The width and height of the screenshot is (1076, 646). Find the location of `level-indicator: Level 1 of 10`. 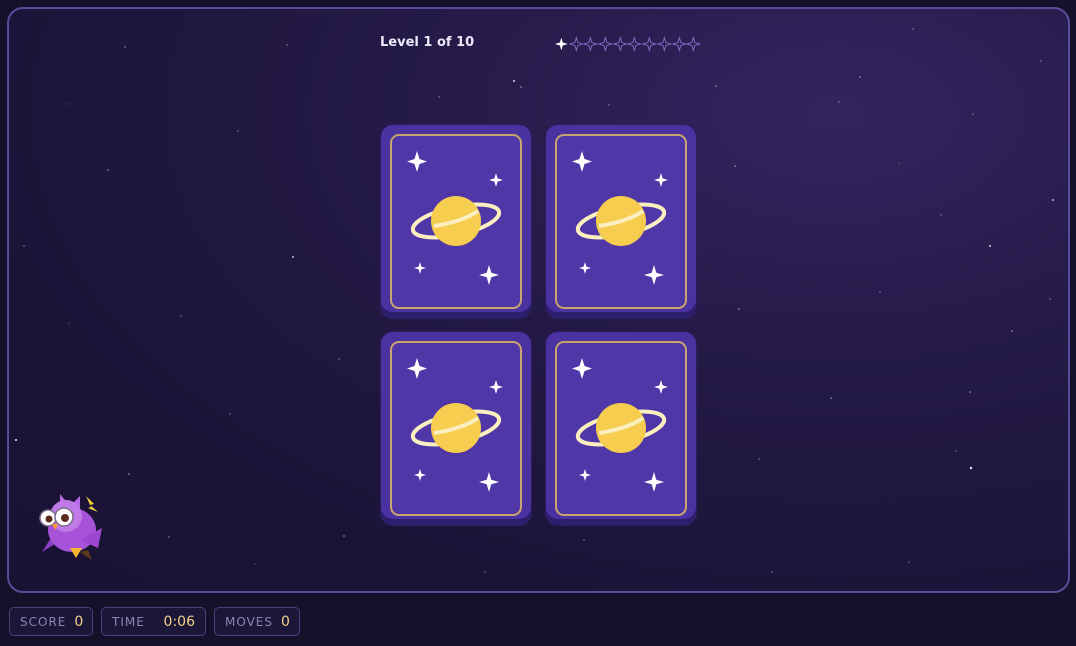

level-indicator: Level 1 of 10 is located at coordinates (427, 42).